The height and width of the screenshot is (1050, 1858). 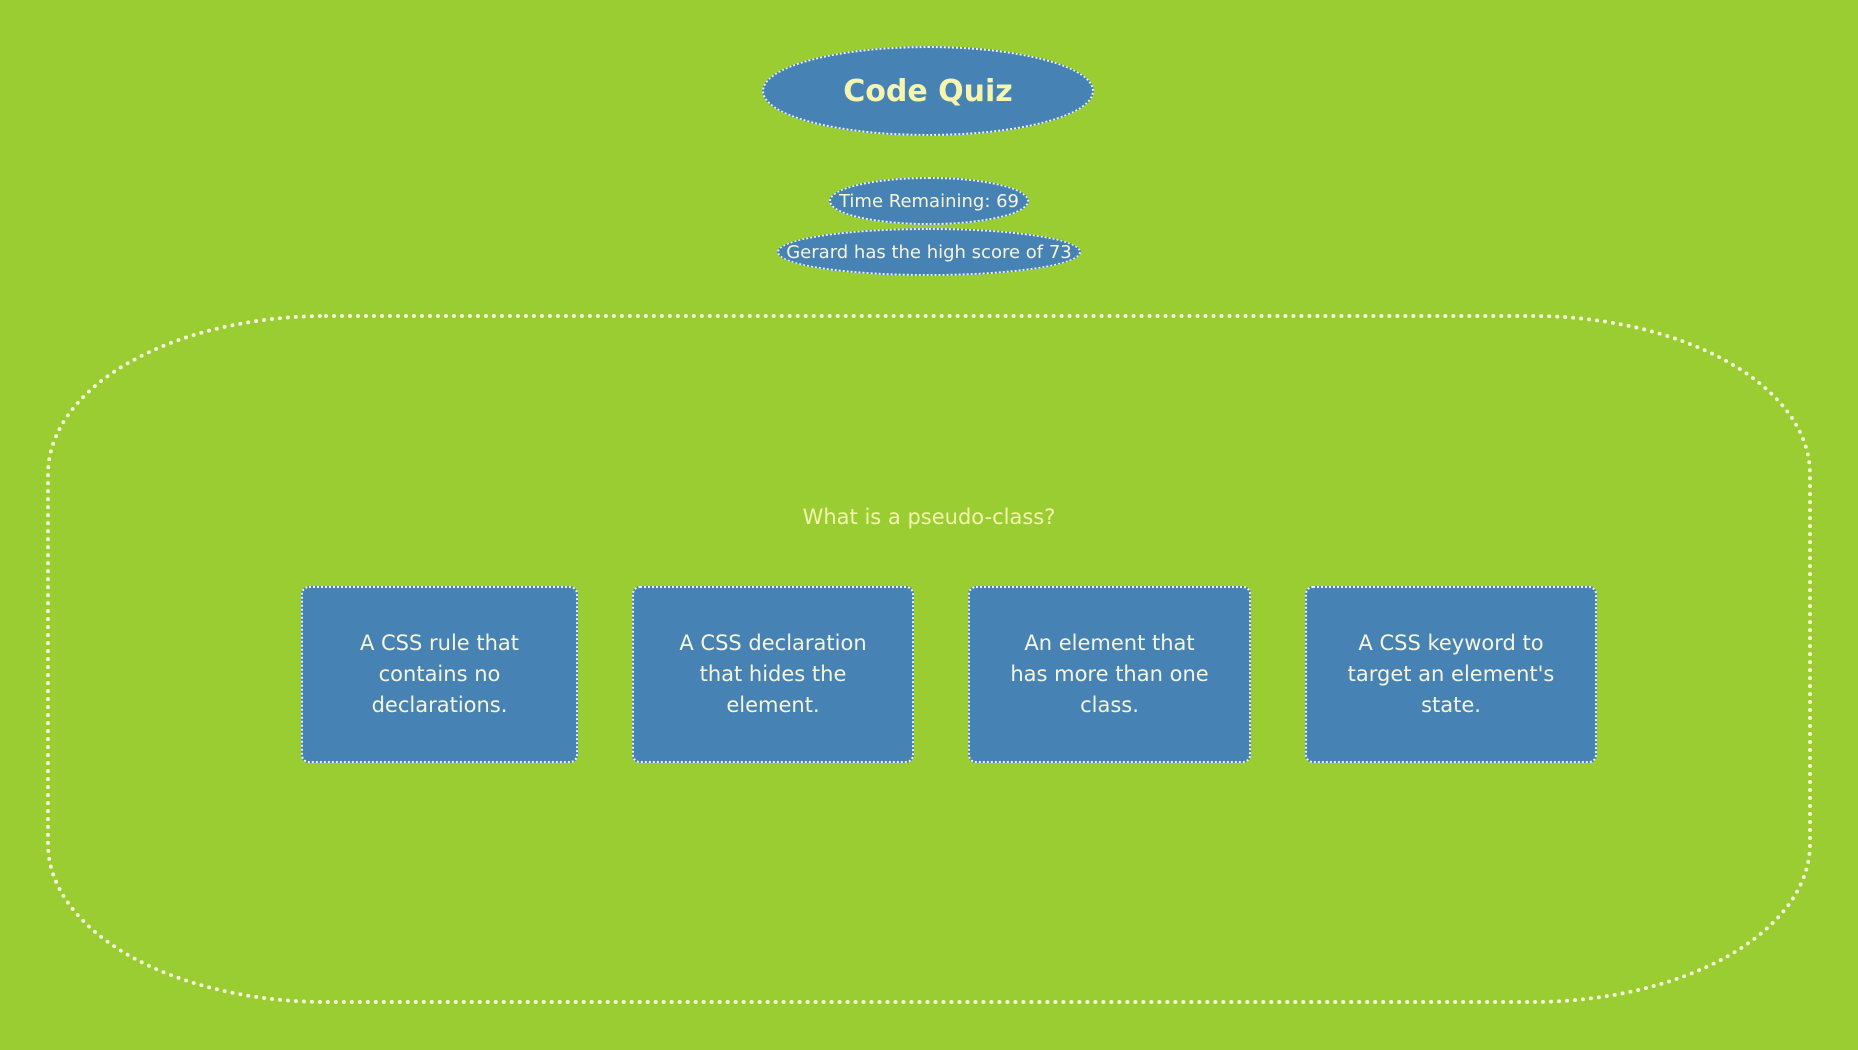 What do you see at coordinates (929, 517) in the screenshot?
I see `question-text: What is a pseudo-class?` at bounding box center [929, 517].